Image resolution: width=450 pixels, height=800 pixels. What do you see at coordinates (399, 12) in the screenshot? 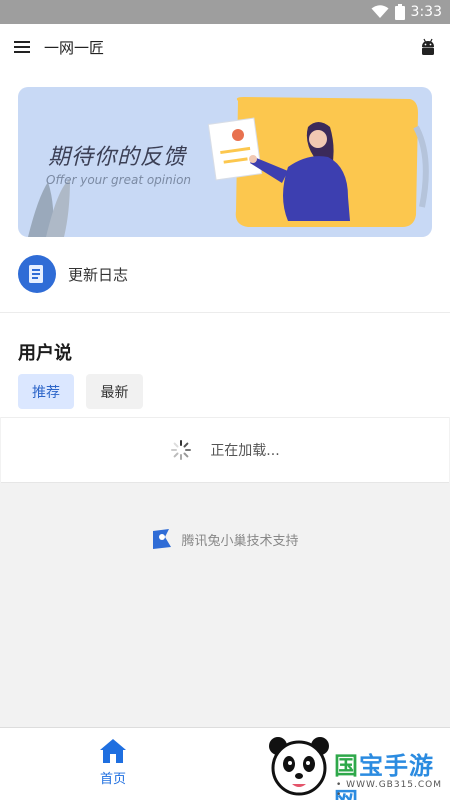
I see `battery-icon` at bounding box center [399, 12].